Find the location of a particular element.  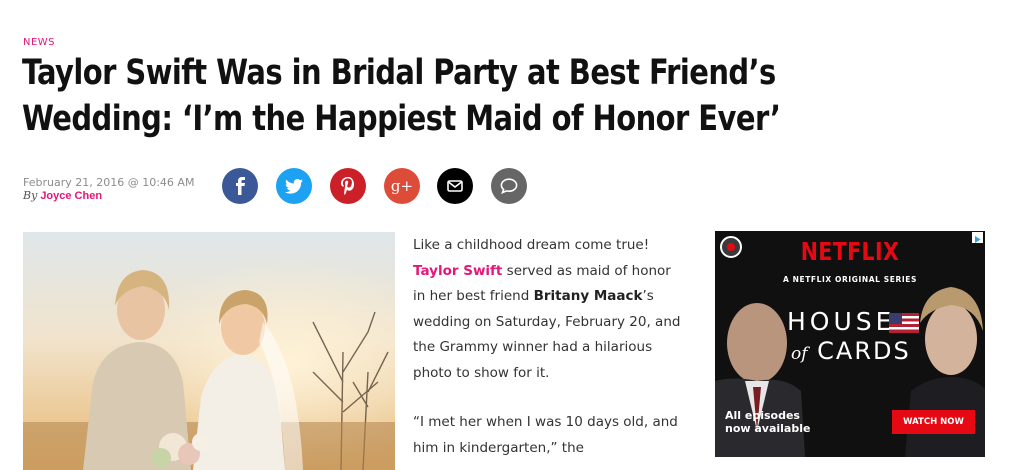

record-icon is located at coordinates (731, 247).